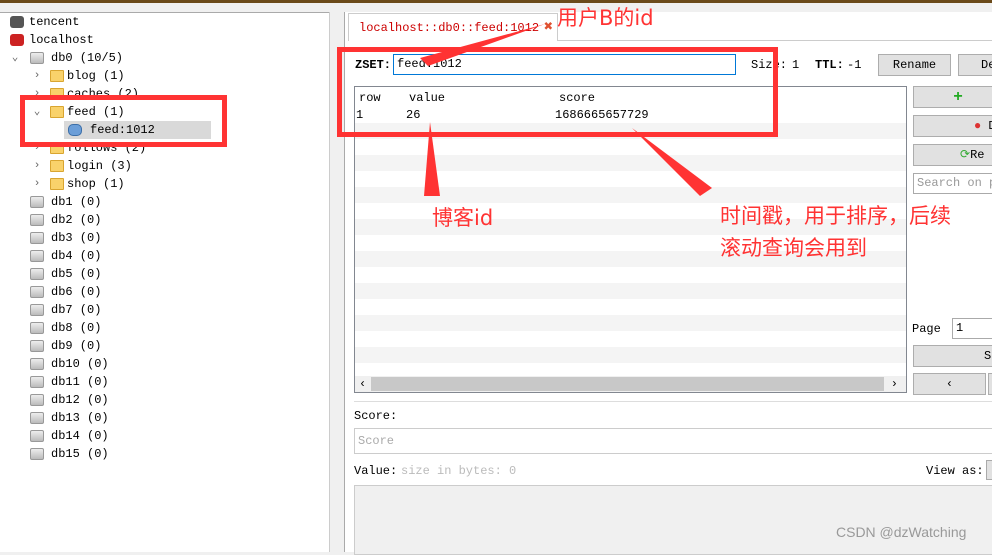 The image size is (992, 555). I want to click on annotation-blog-id: 博客id, so click(463, 218).